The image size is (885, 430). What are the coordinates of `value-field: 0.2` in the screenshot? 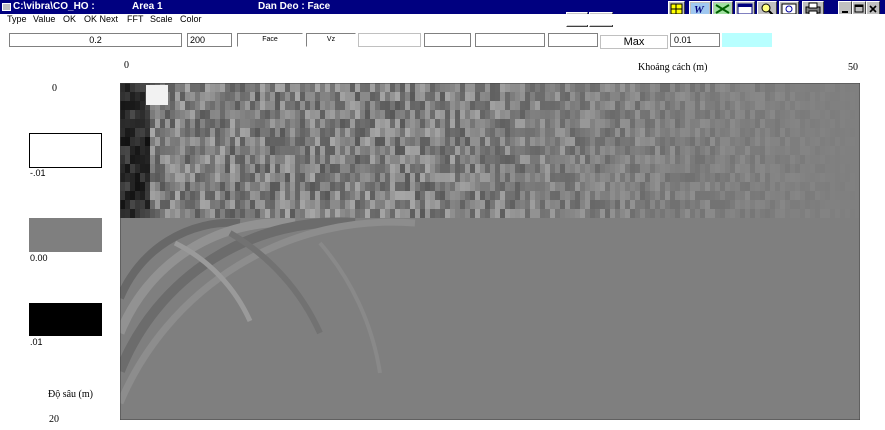 It's located at (95, 40).